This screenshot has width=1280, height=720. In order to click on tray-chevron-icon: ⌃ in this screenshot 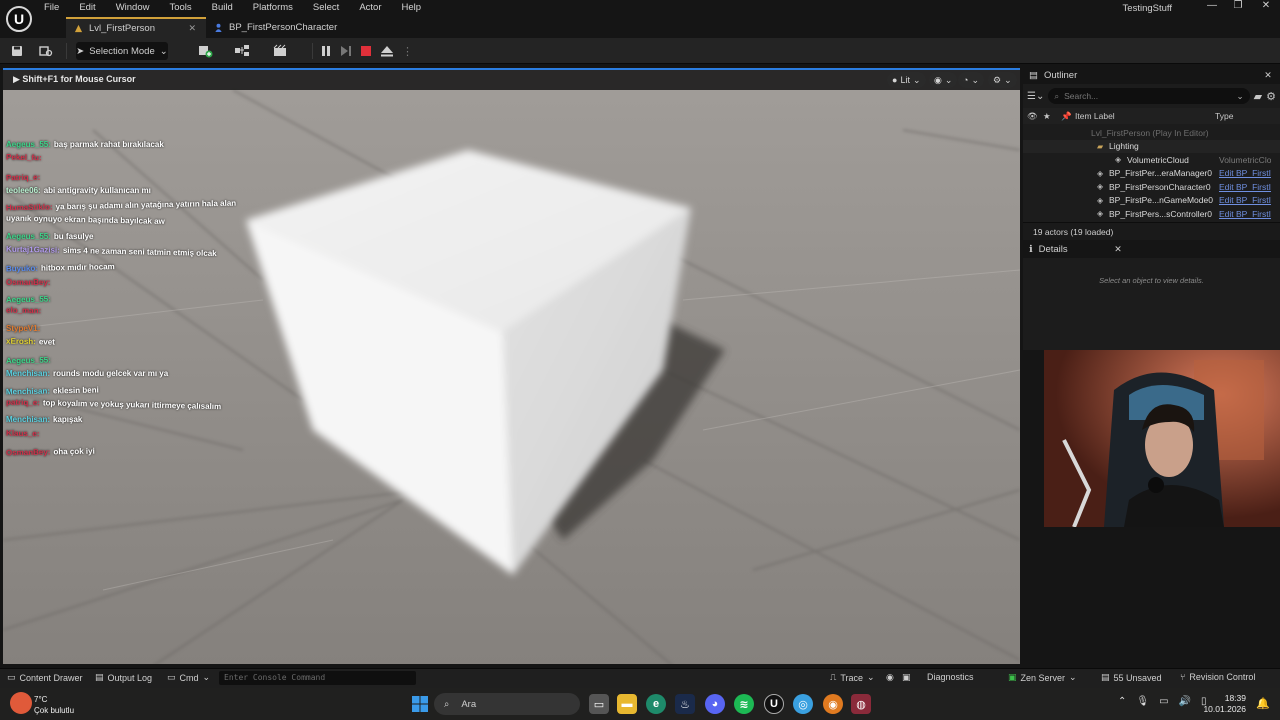, I will do `click(1122, 701)`.